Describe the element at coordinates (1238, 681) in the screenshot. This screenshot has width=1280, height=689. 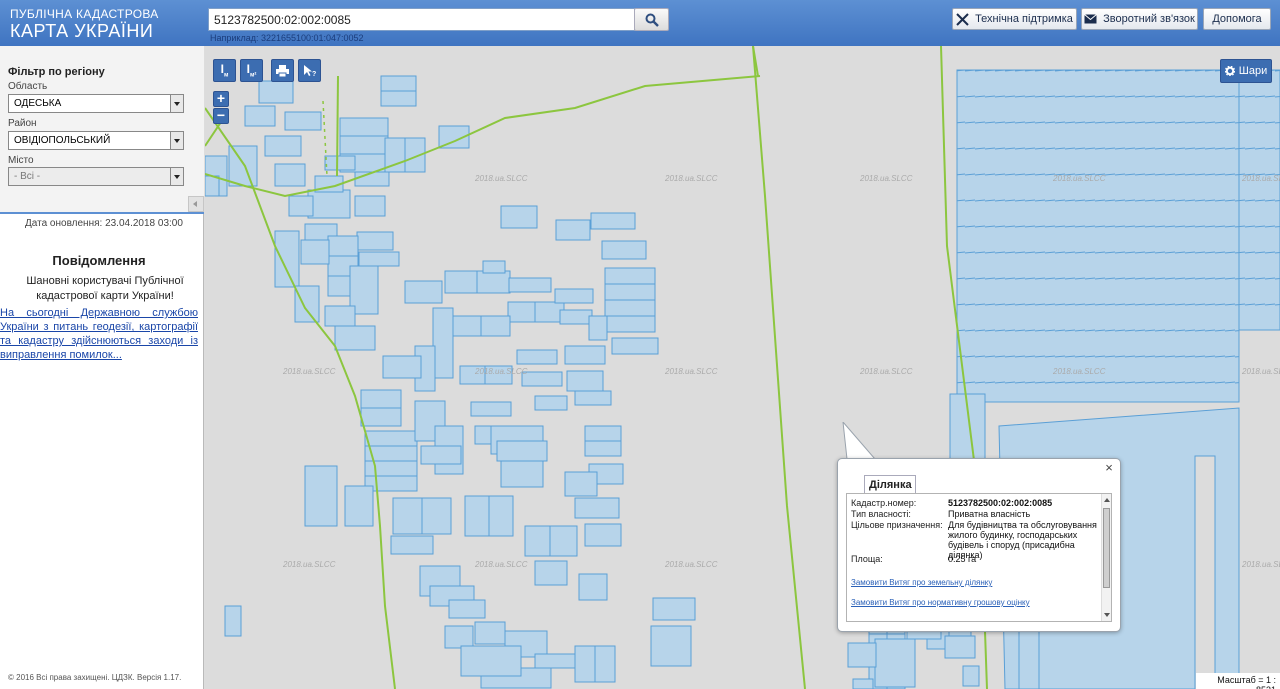
I see `map-scale: Масштаб = 1 : 8531` at that location.